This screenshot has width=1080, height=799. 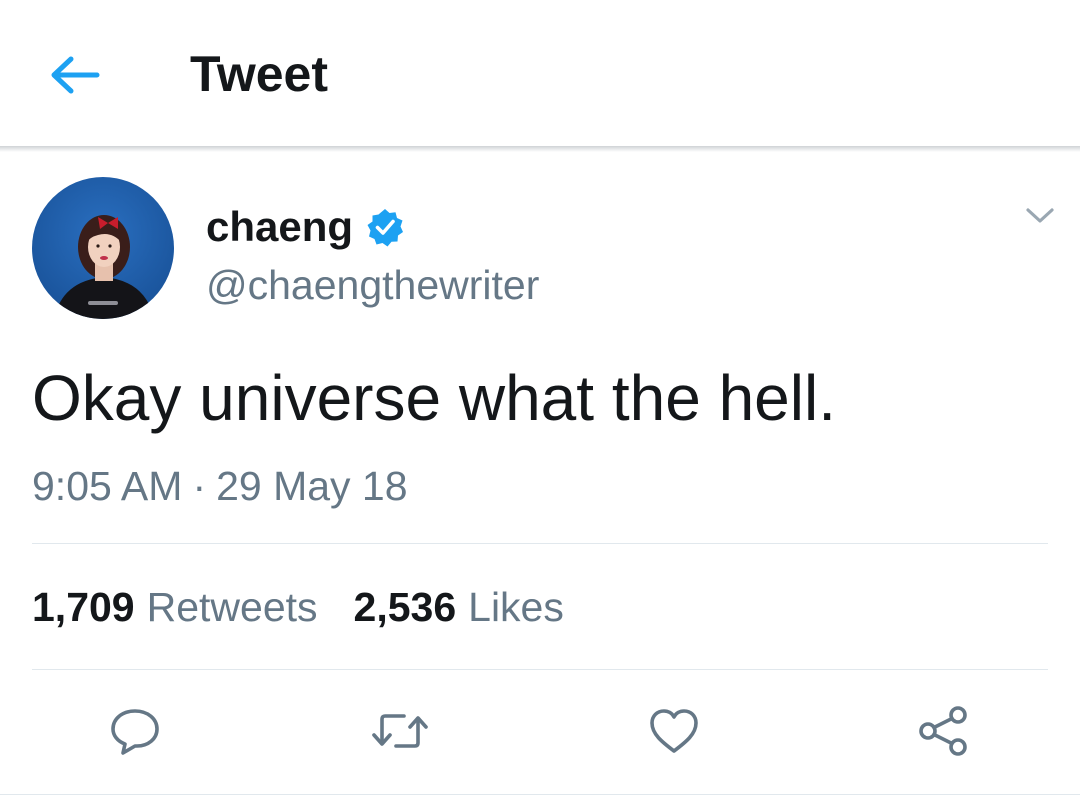 I want to click on tweet-stats: 1,709 Retweets 2,536 Likes, so click(x=298, y=607).